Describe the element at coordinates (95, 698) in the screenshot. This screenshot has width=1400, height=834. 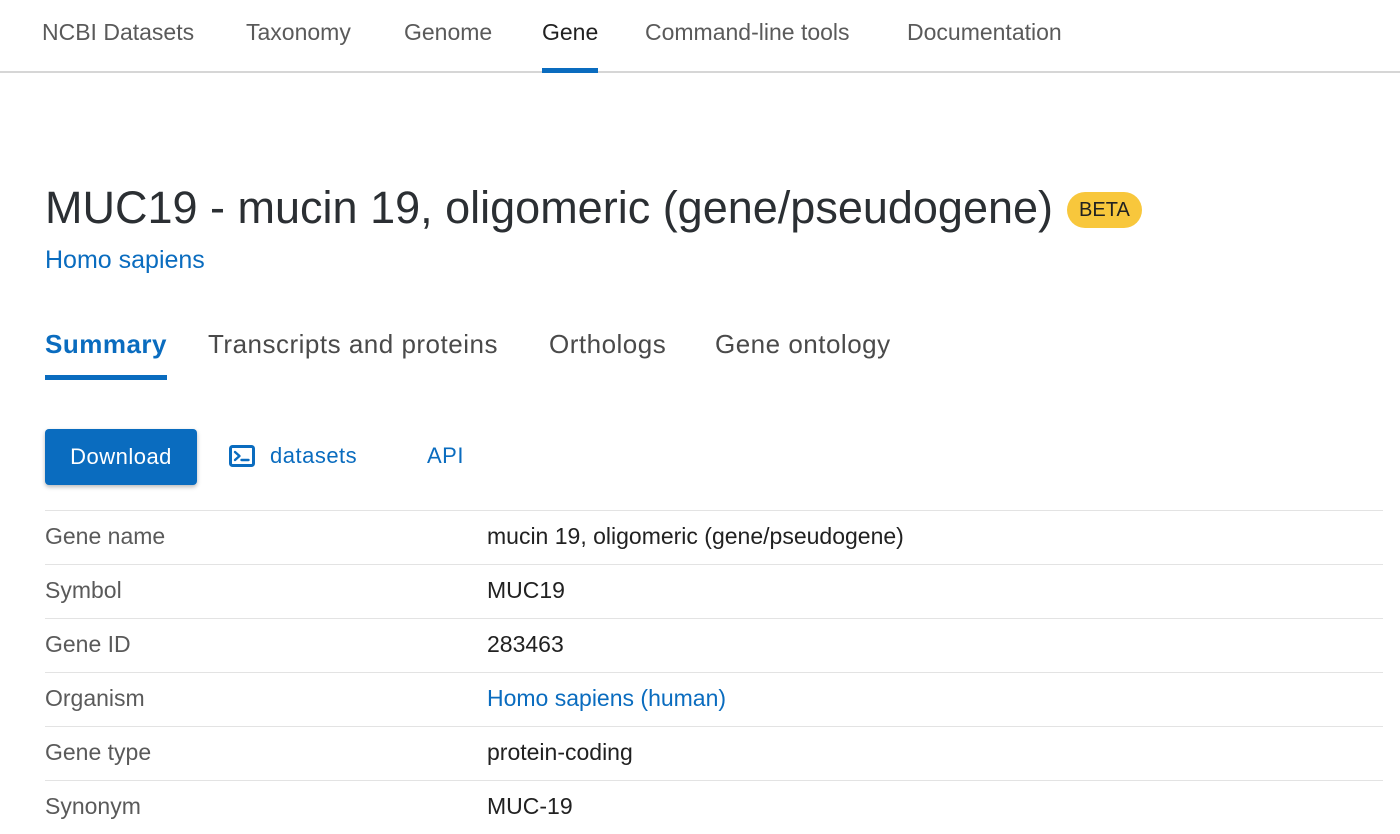
I see `row-label: Organism` at that location.